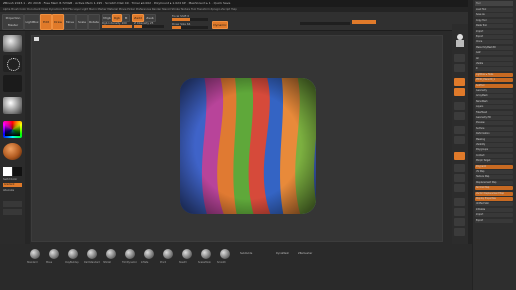 The width and height of the screenshot is (516, 290). What do you see at coordinates (70, 22) in the screenshot?
I see `move-button: Move` at bounding box center [70, 22].